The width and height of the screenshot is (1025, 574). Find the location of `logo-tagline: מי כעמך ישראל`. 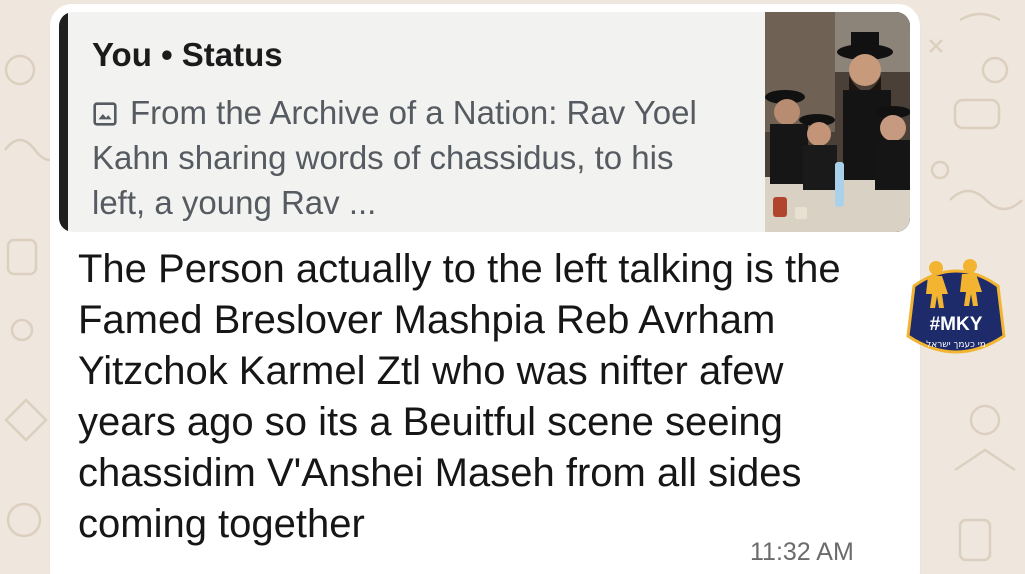

logo-tagline: מי כעמך ישראל is located at coordinates (956, 345).